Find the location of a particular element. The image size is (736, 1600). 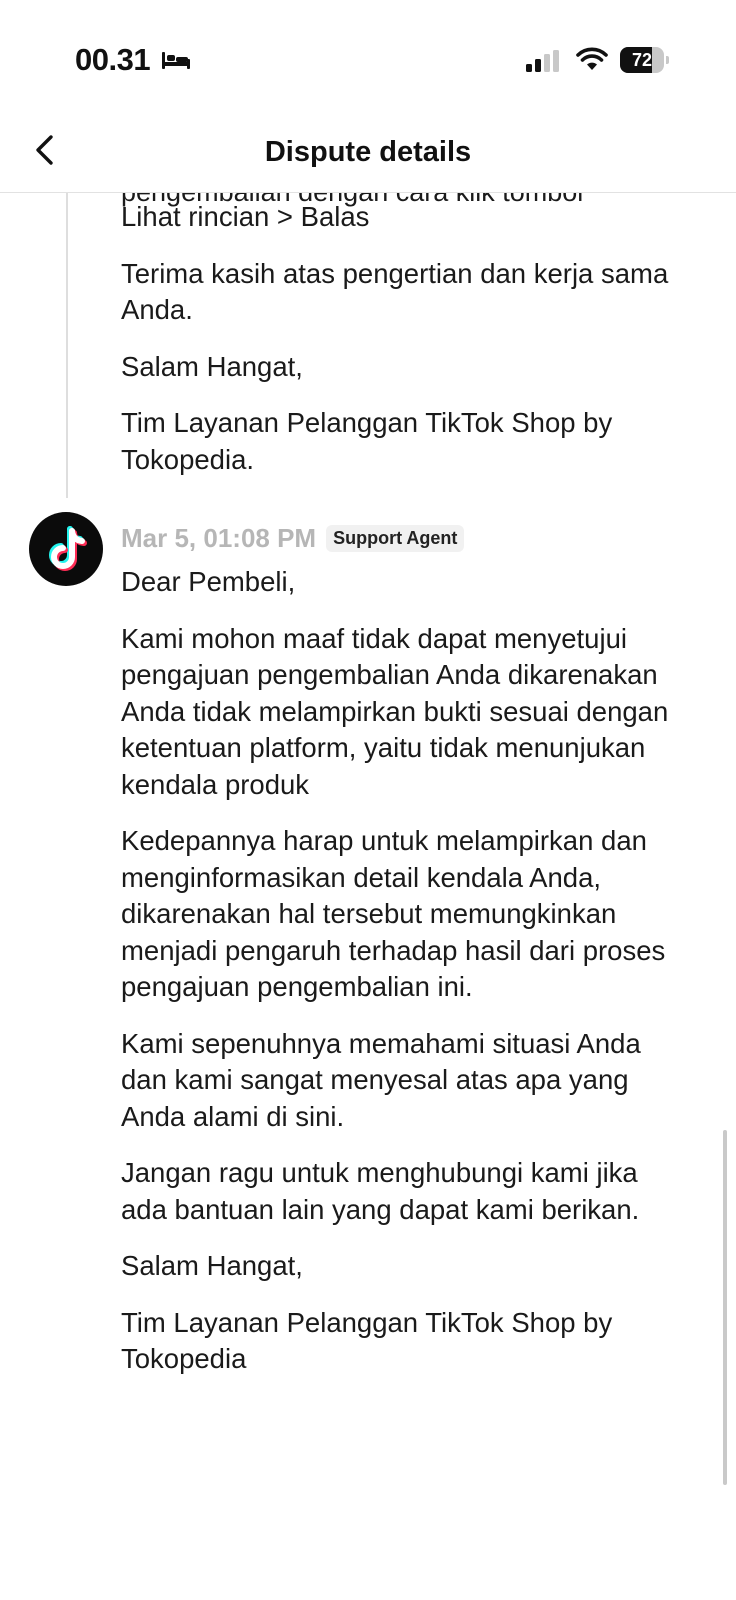

tiktok-logo-icon is located at coordinates (68, 548).